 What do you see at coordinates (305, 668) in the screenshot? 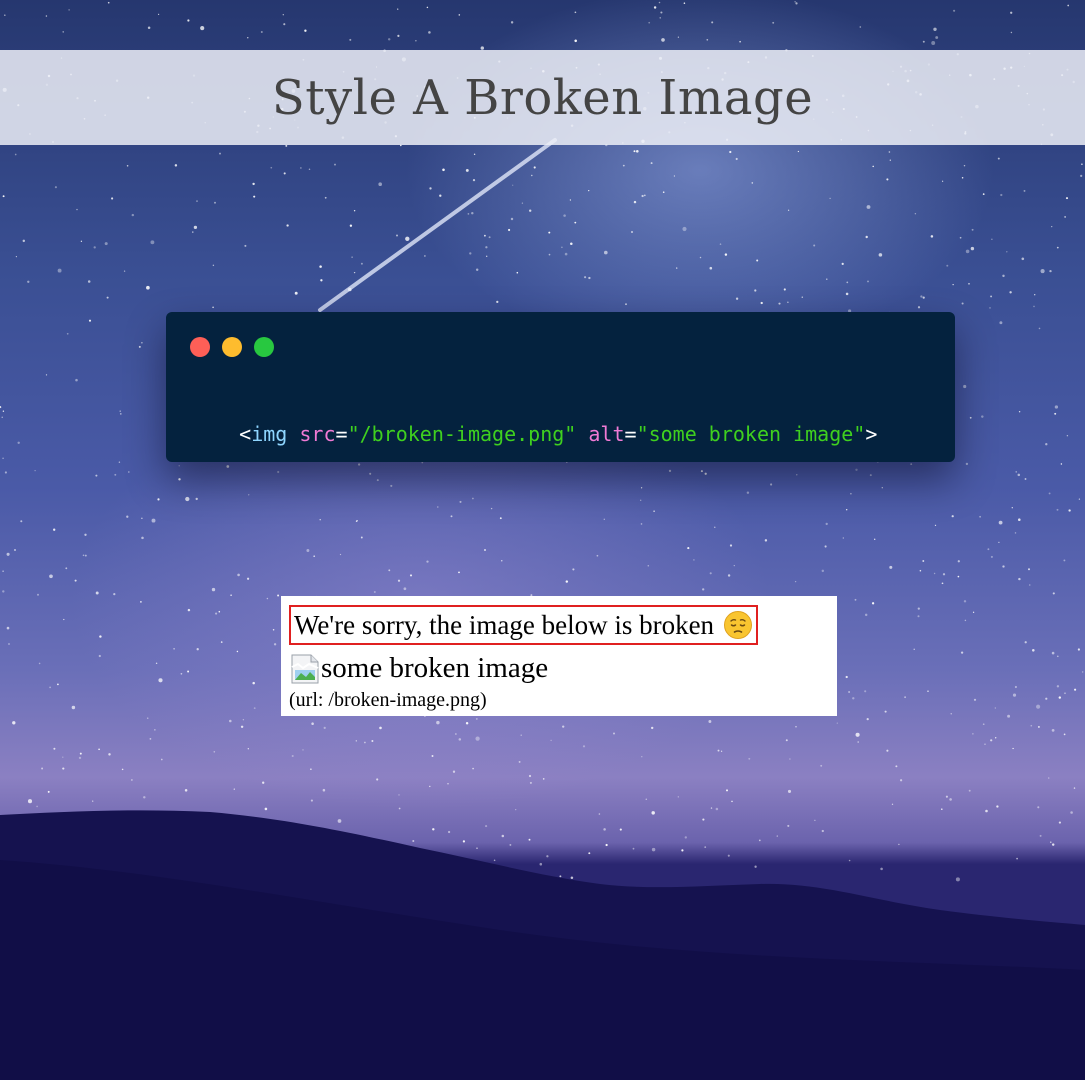
I see `broken-image-icon` at bounding box center [305, 668].